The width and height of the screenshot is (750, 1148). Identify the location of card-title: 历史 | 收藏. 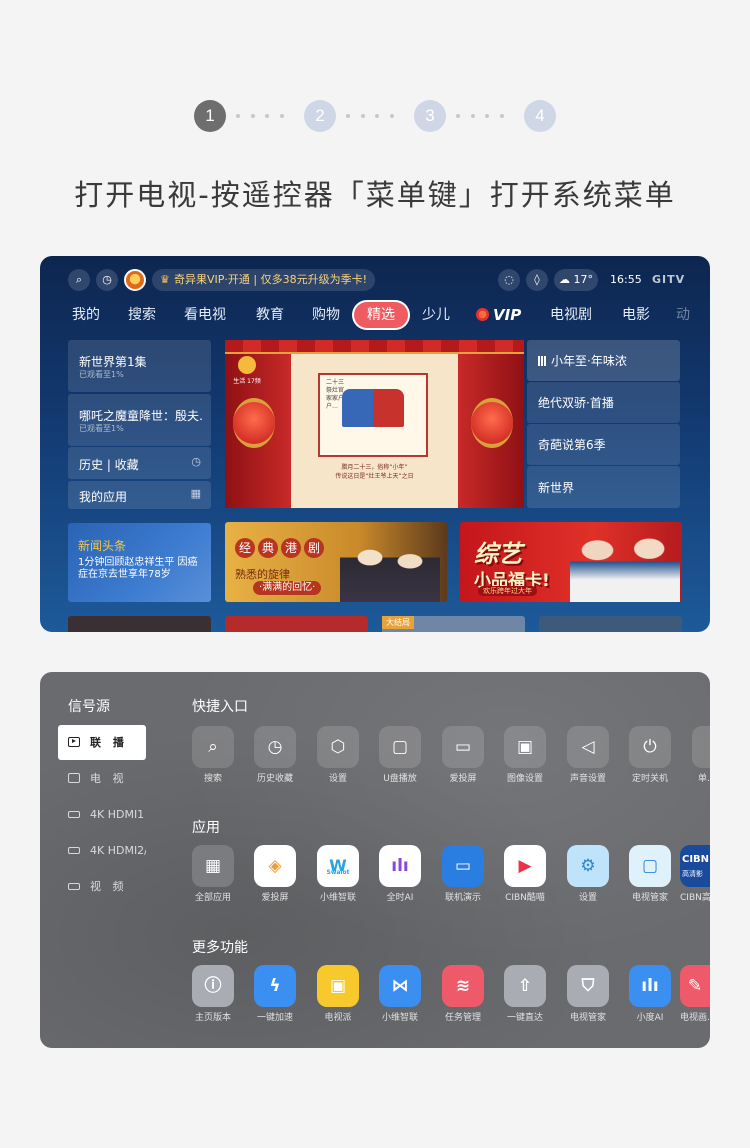
(109, 465).